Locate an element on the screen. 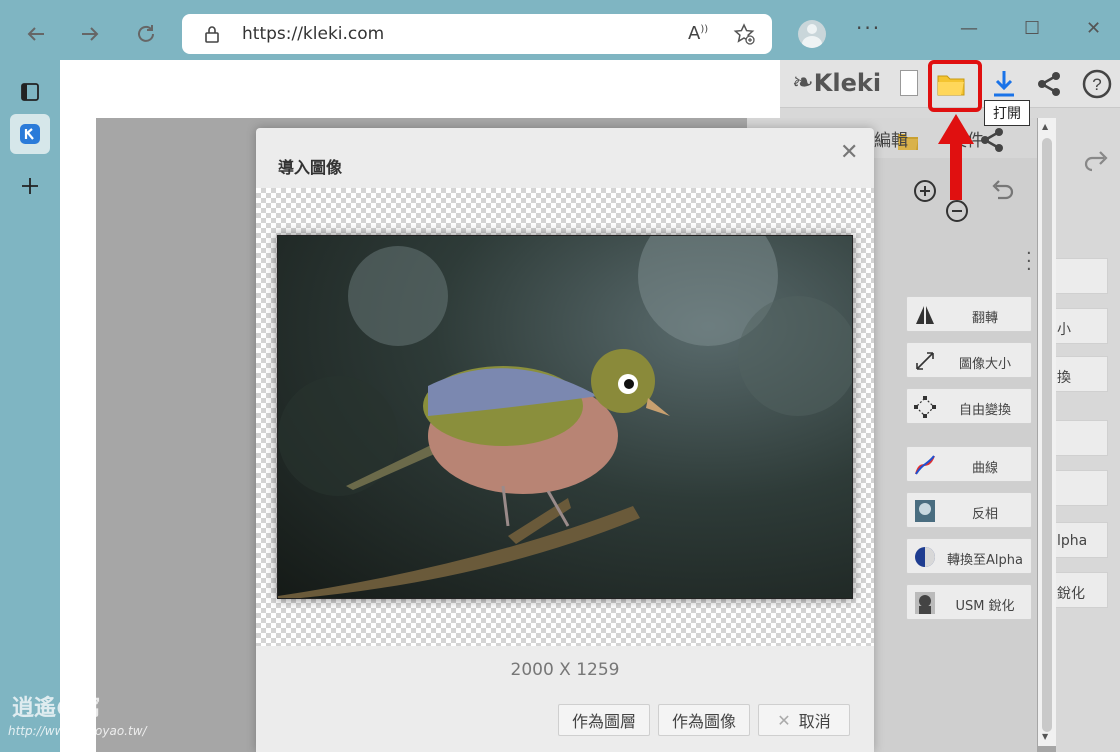 Image resolution: width=1120 pixels, height=752 pixels. image-dimensions: 2000 X 1259 is located at coordinates (565, 670).